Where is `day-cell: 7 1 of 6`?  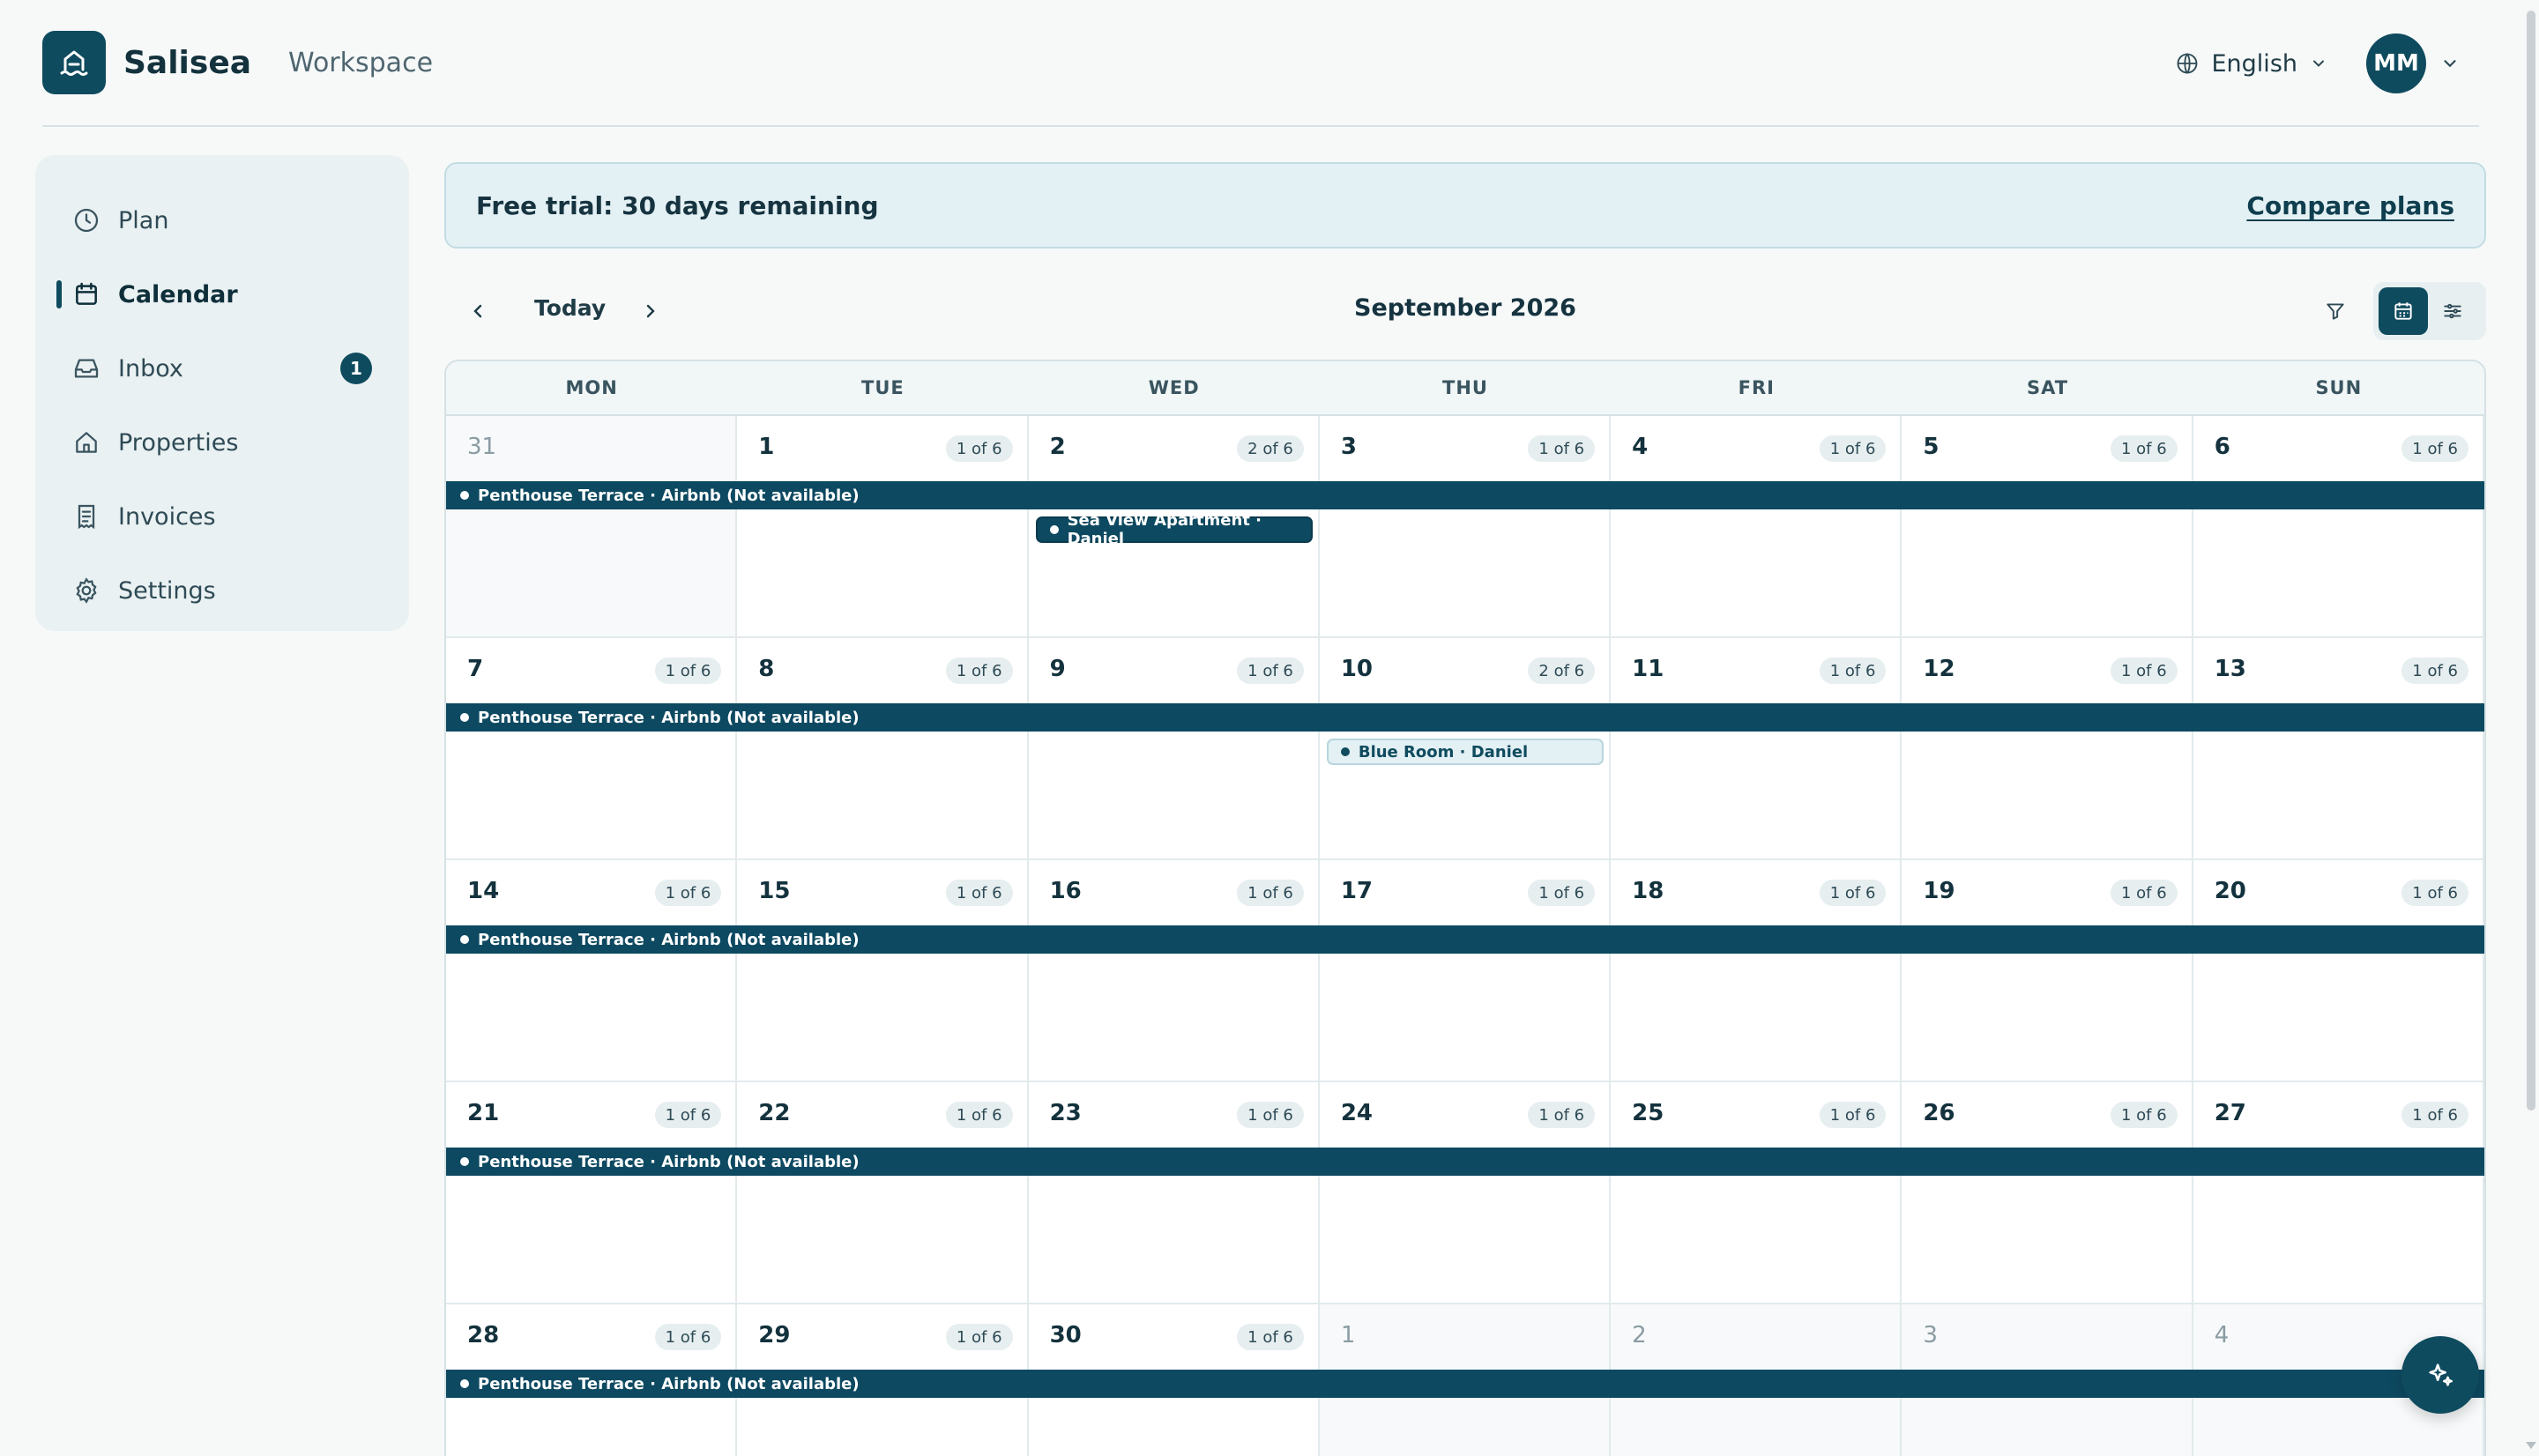 day-cell: 7 1 of 6 is located at coordinates (592, 748).